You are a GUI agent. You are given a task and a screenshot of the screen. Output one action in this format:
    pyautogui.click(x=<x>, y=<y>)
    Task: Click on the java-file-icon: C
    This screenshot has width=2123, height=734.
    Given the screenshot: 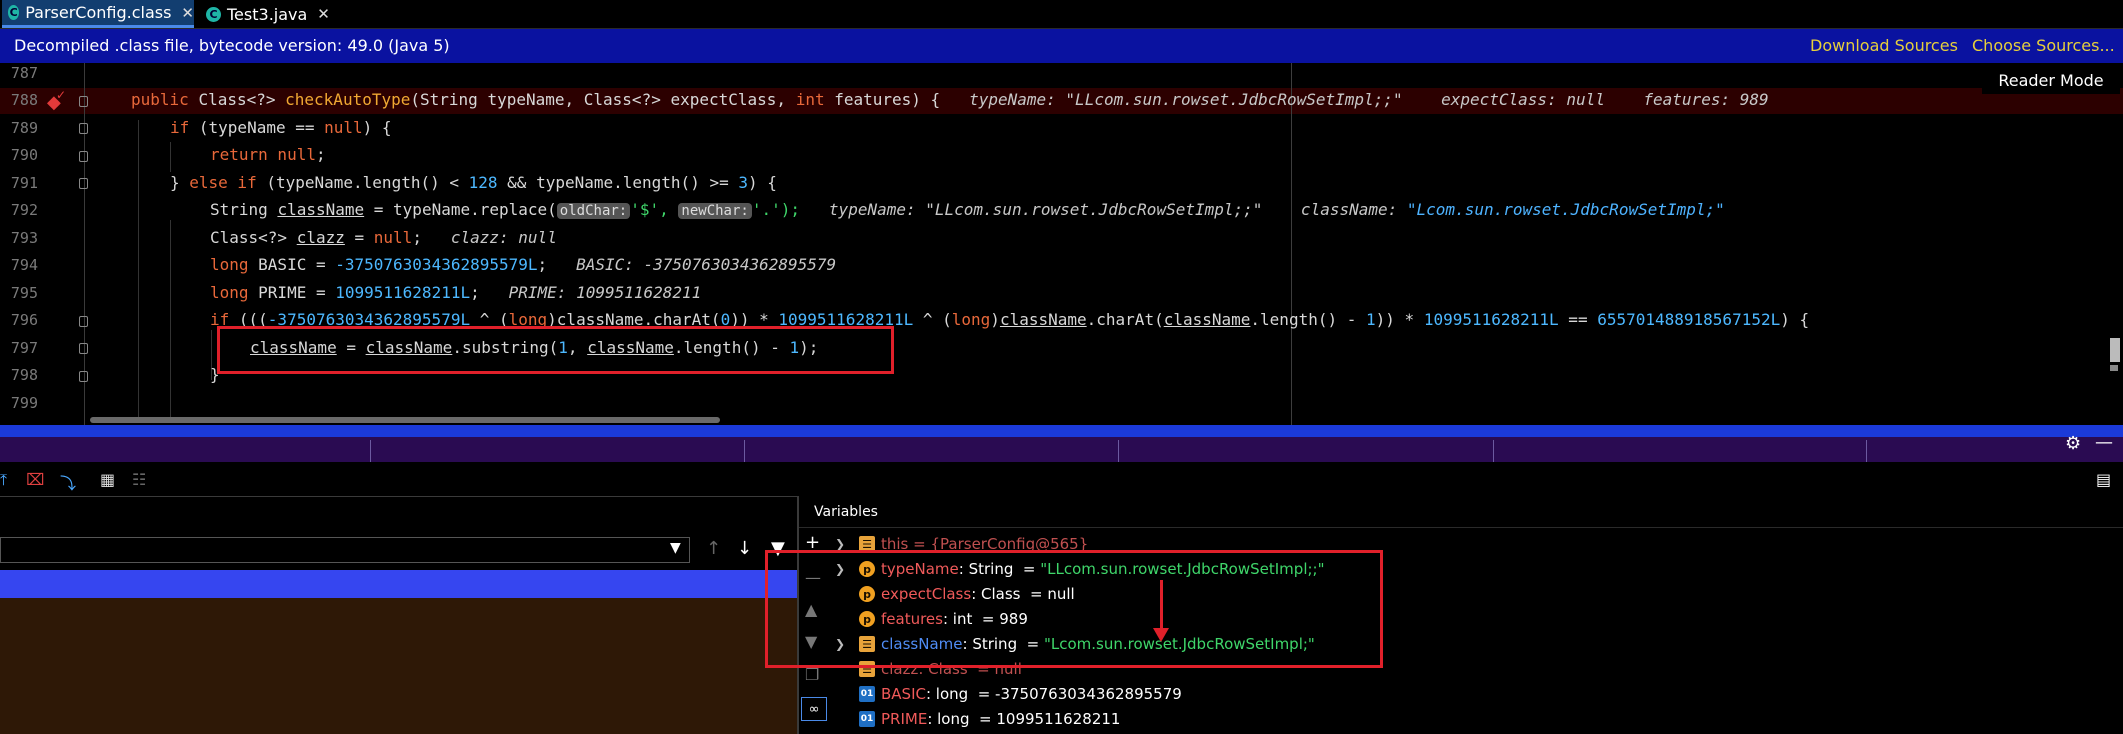 What is the action you would take?
    pyautogui.click(x=213, y=14)
    